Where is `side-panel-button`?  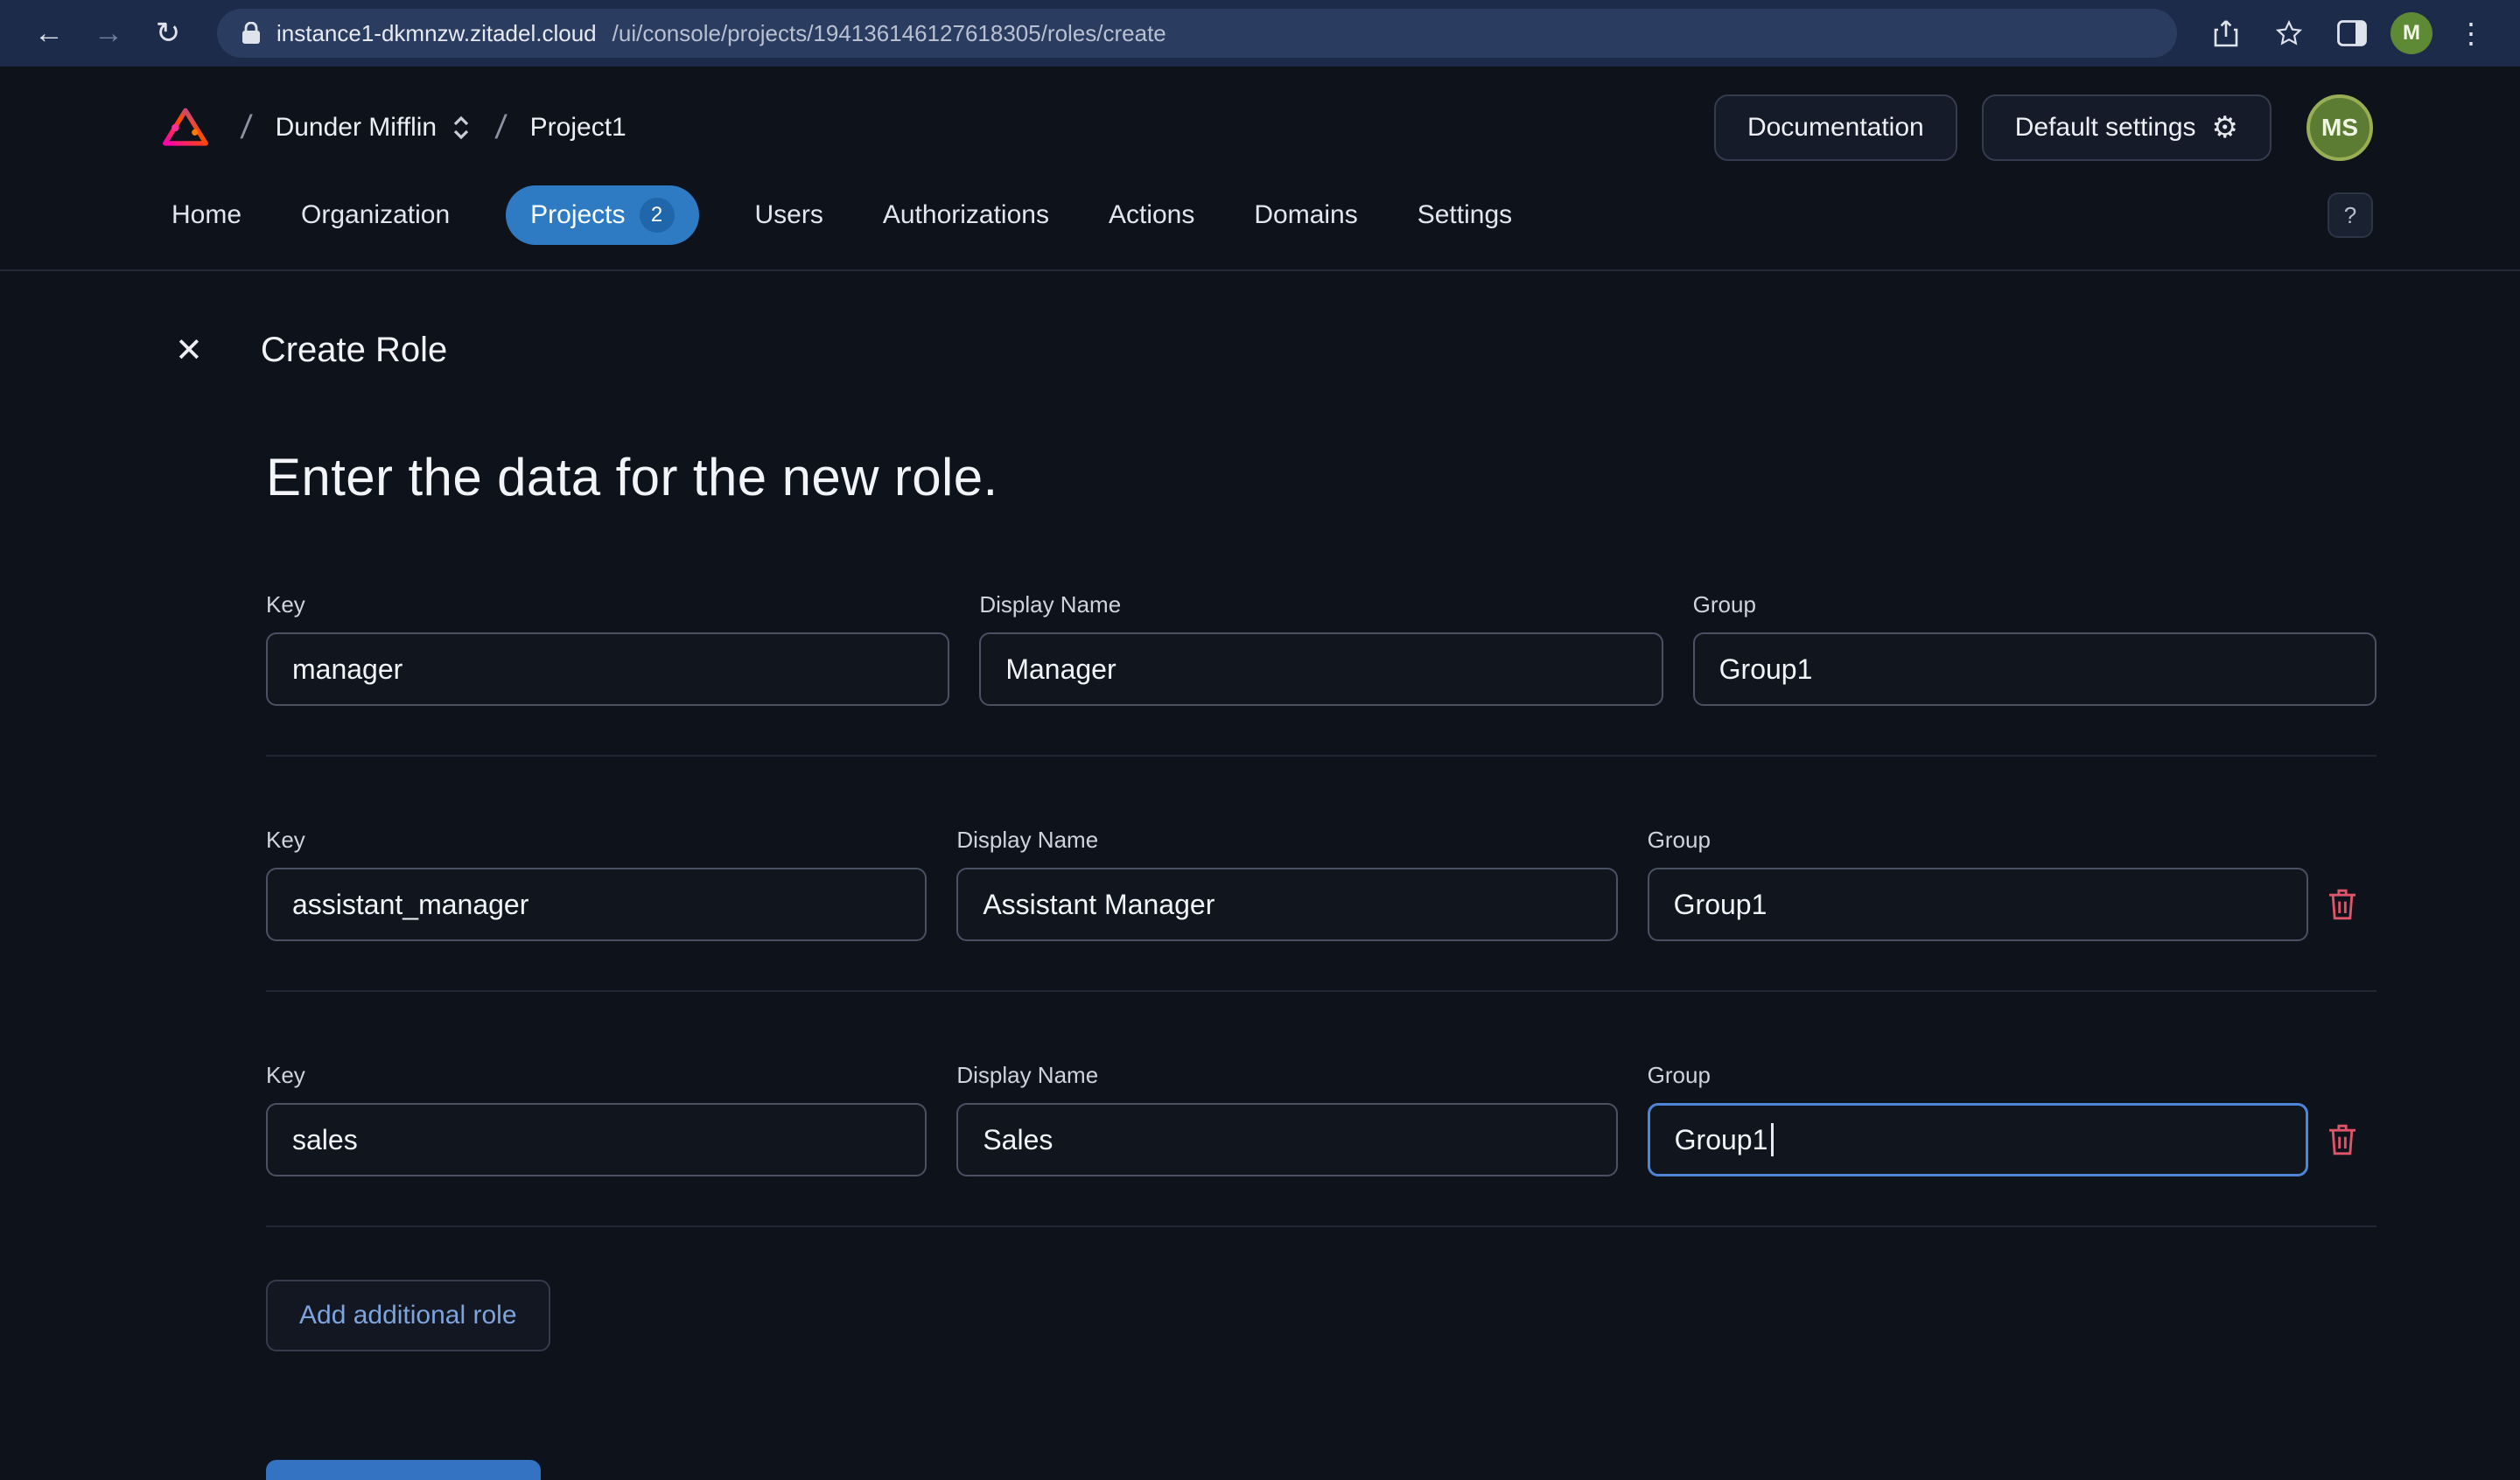
side-panel-button is located at coordinates (2352, 34).